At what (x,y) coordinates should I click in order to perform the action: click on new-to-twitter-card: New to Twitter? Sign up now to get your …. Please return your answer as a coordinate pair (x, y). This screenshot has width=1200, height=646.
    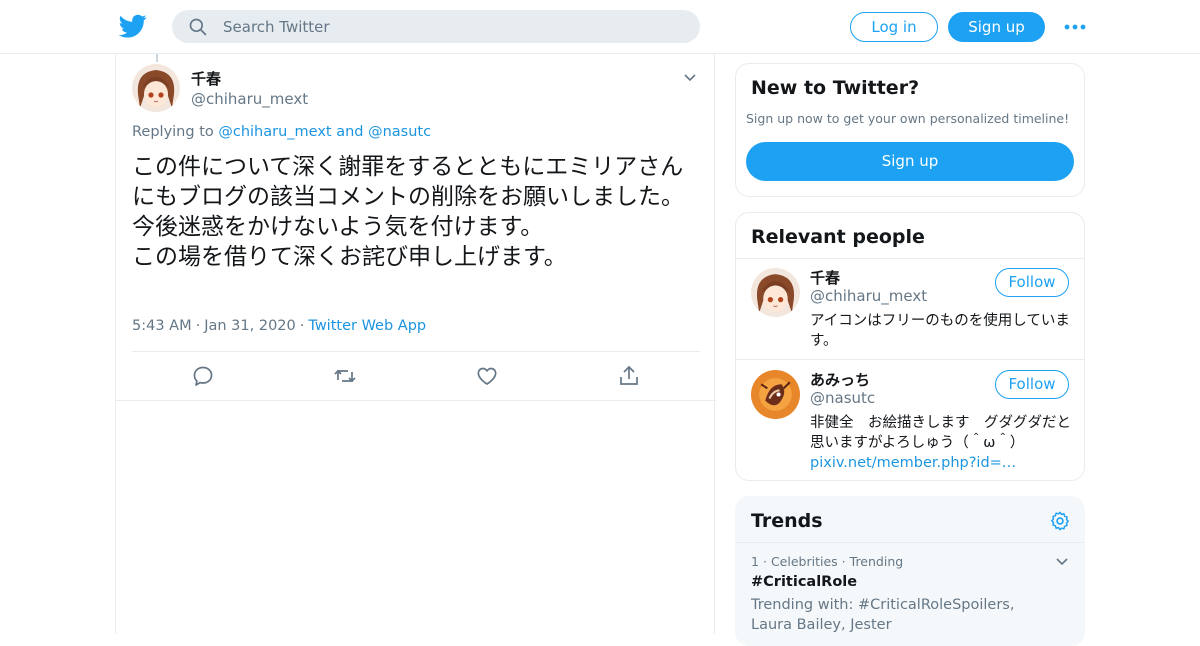
    Looking at the image, I should click on (910, 130).